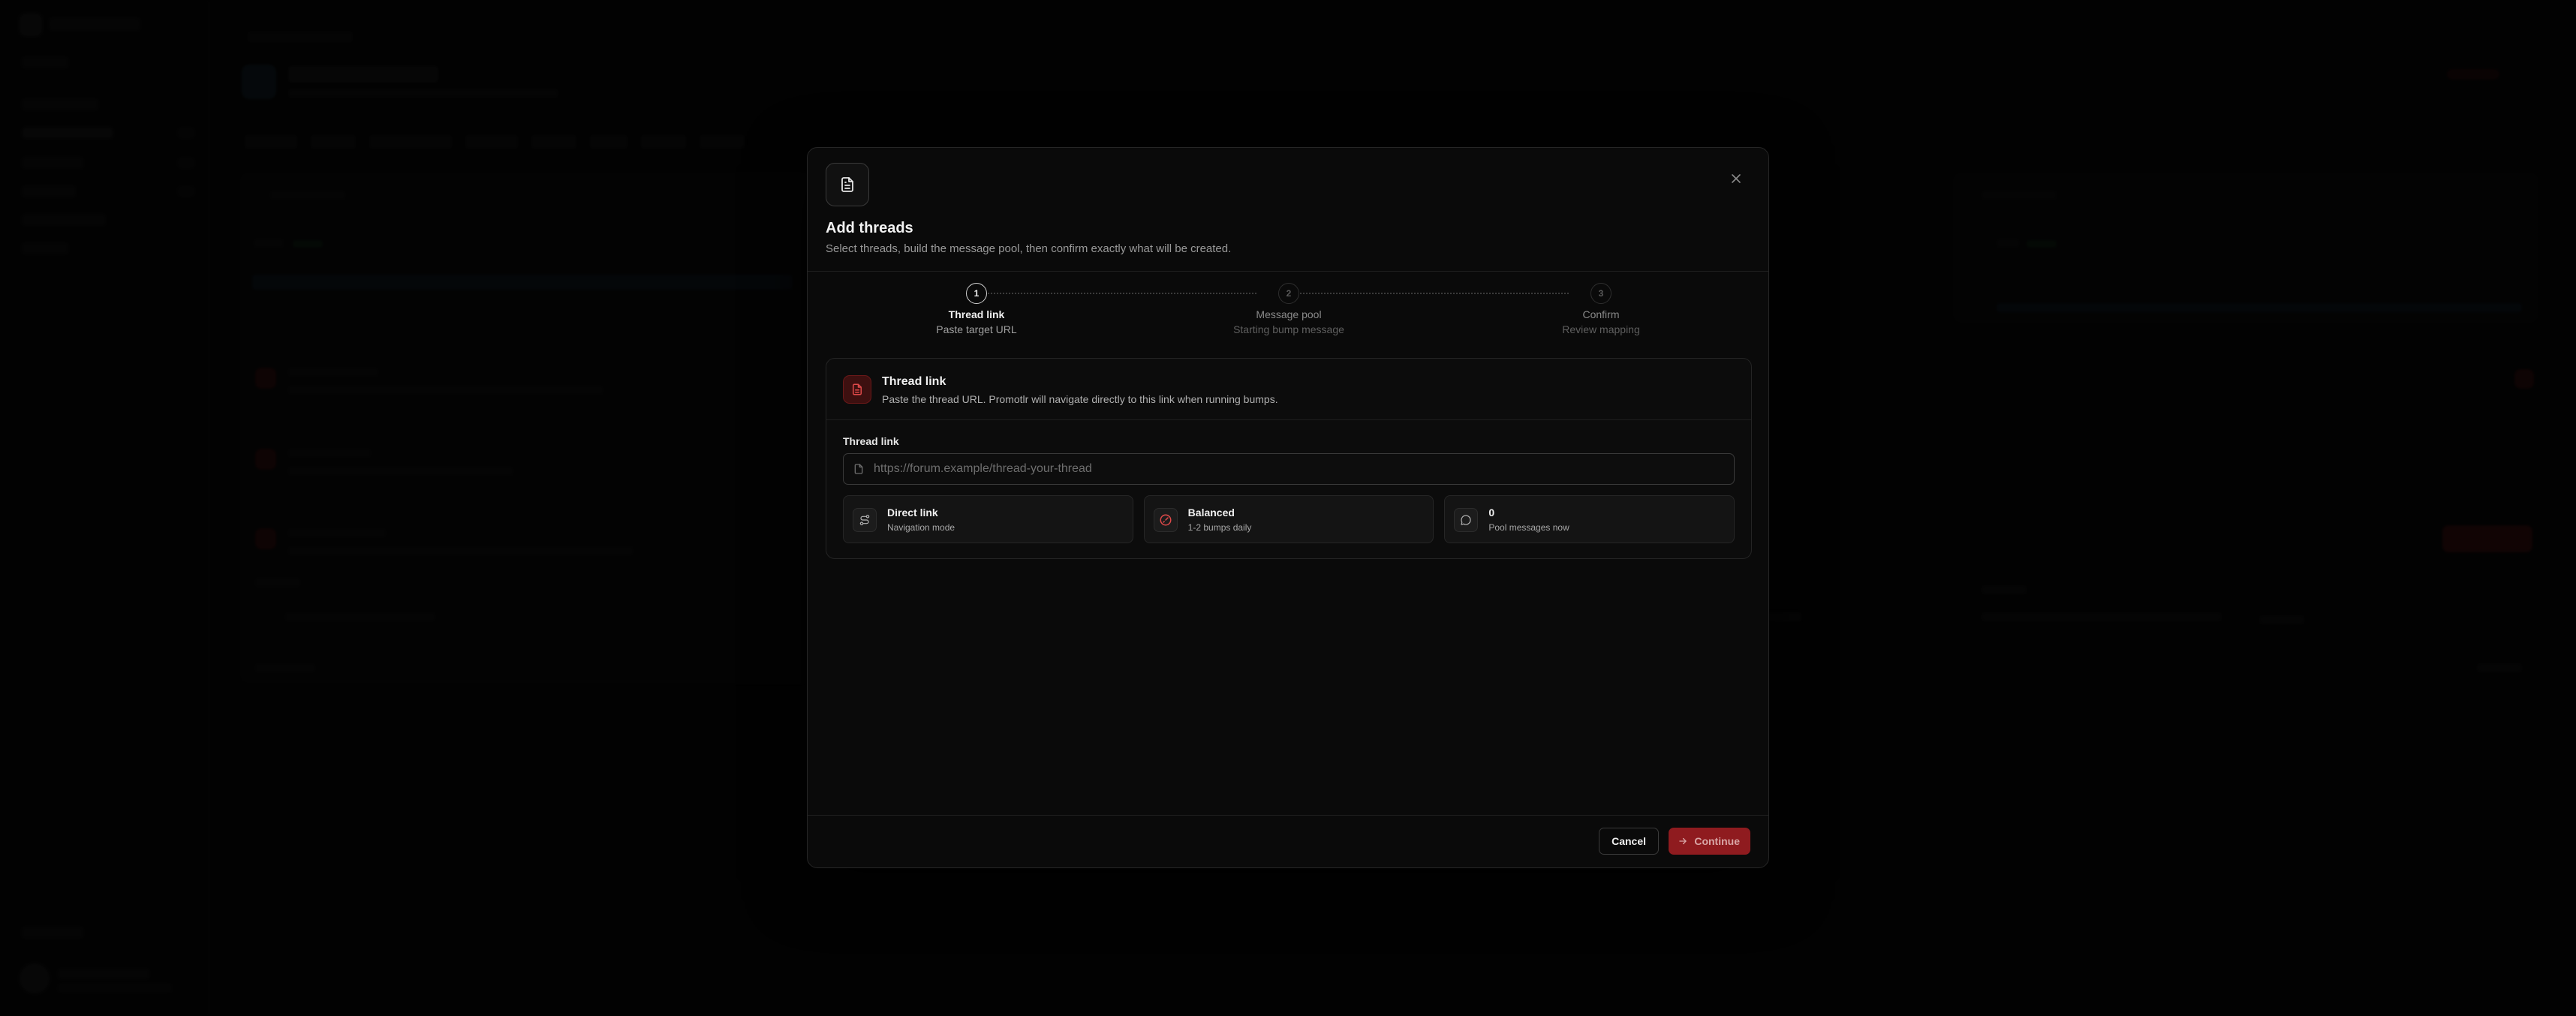 The image size is (2576, 1016). I want to click on stat-direct-link: Direct link Navigation mode, so click(988, 519).